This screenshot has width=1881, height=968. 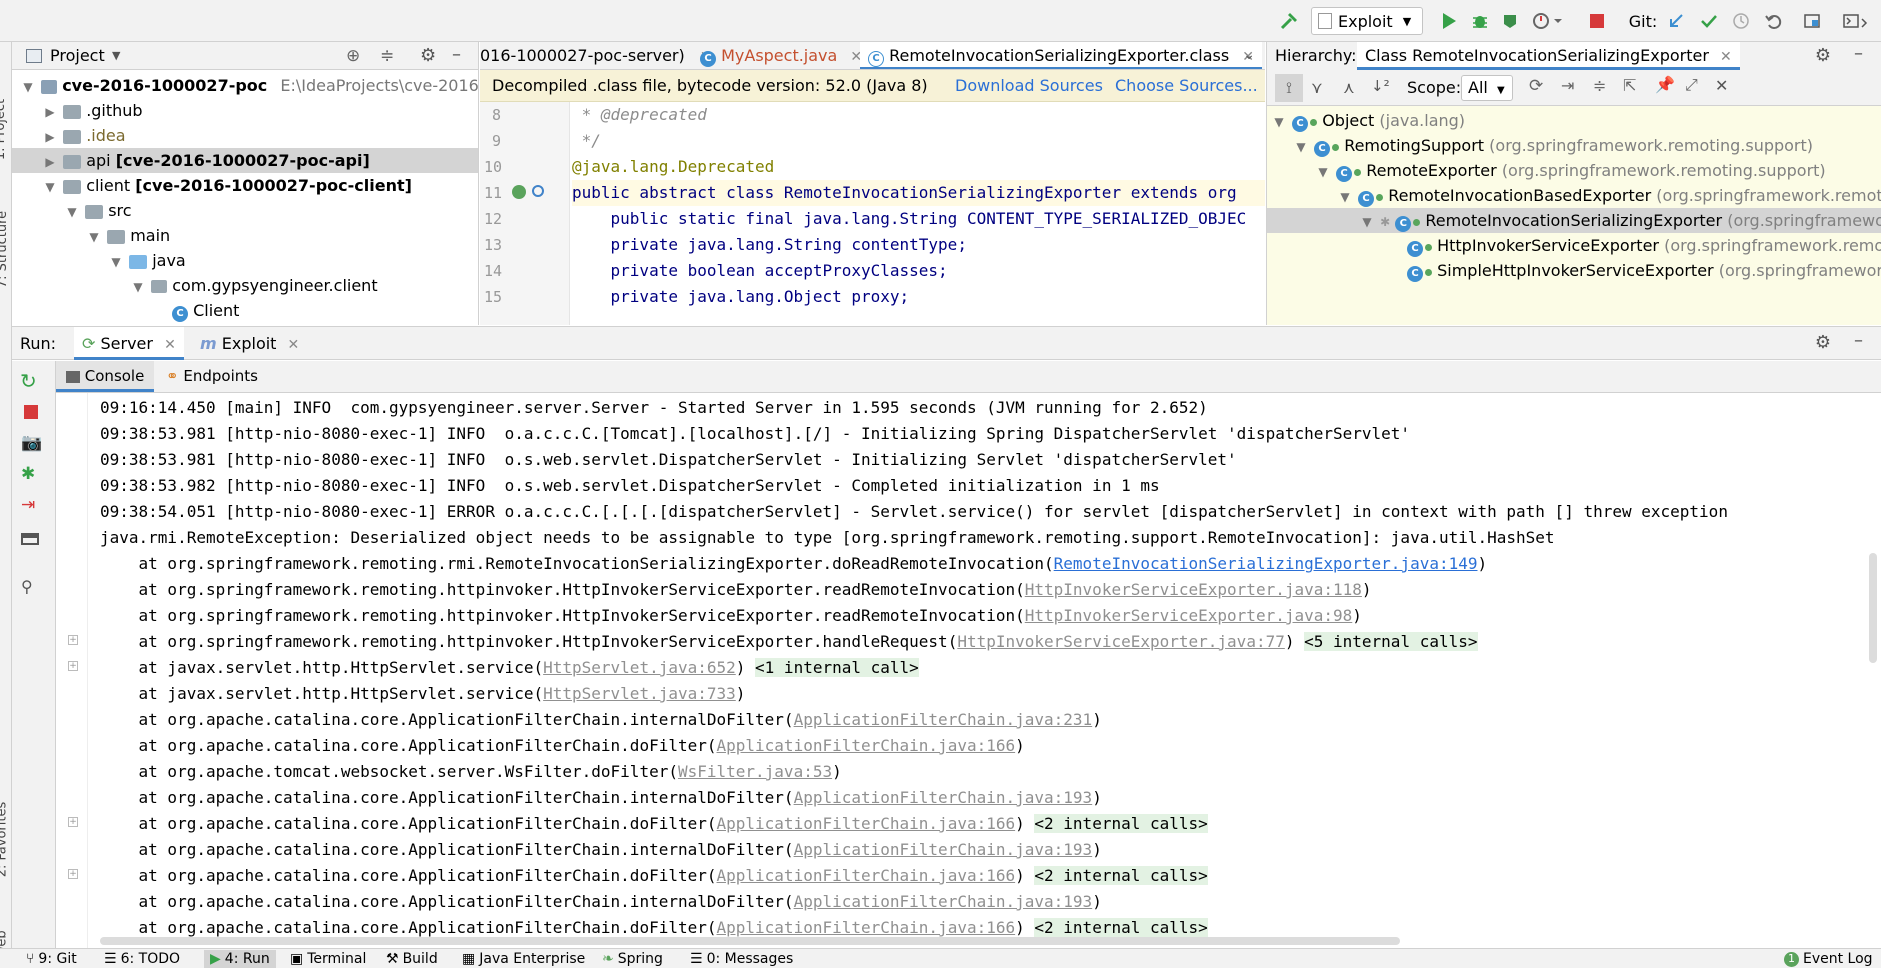 What do you see at coordinates (253, 286) in the screenshot?
I see `tree-item-package: ▼ com.gypsyengineer.client` at bounding box center [253, 286].